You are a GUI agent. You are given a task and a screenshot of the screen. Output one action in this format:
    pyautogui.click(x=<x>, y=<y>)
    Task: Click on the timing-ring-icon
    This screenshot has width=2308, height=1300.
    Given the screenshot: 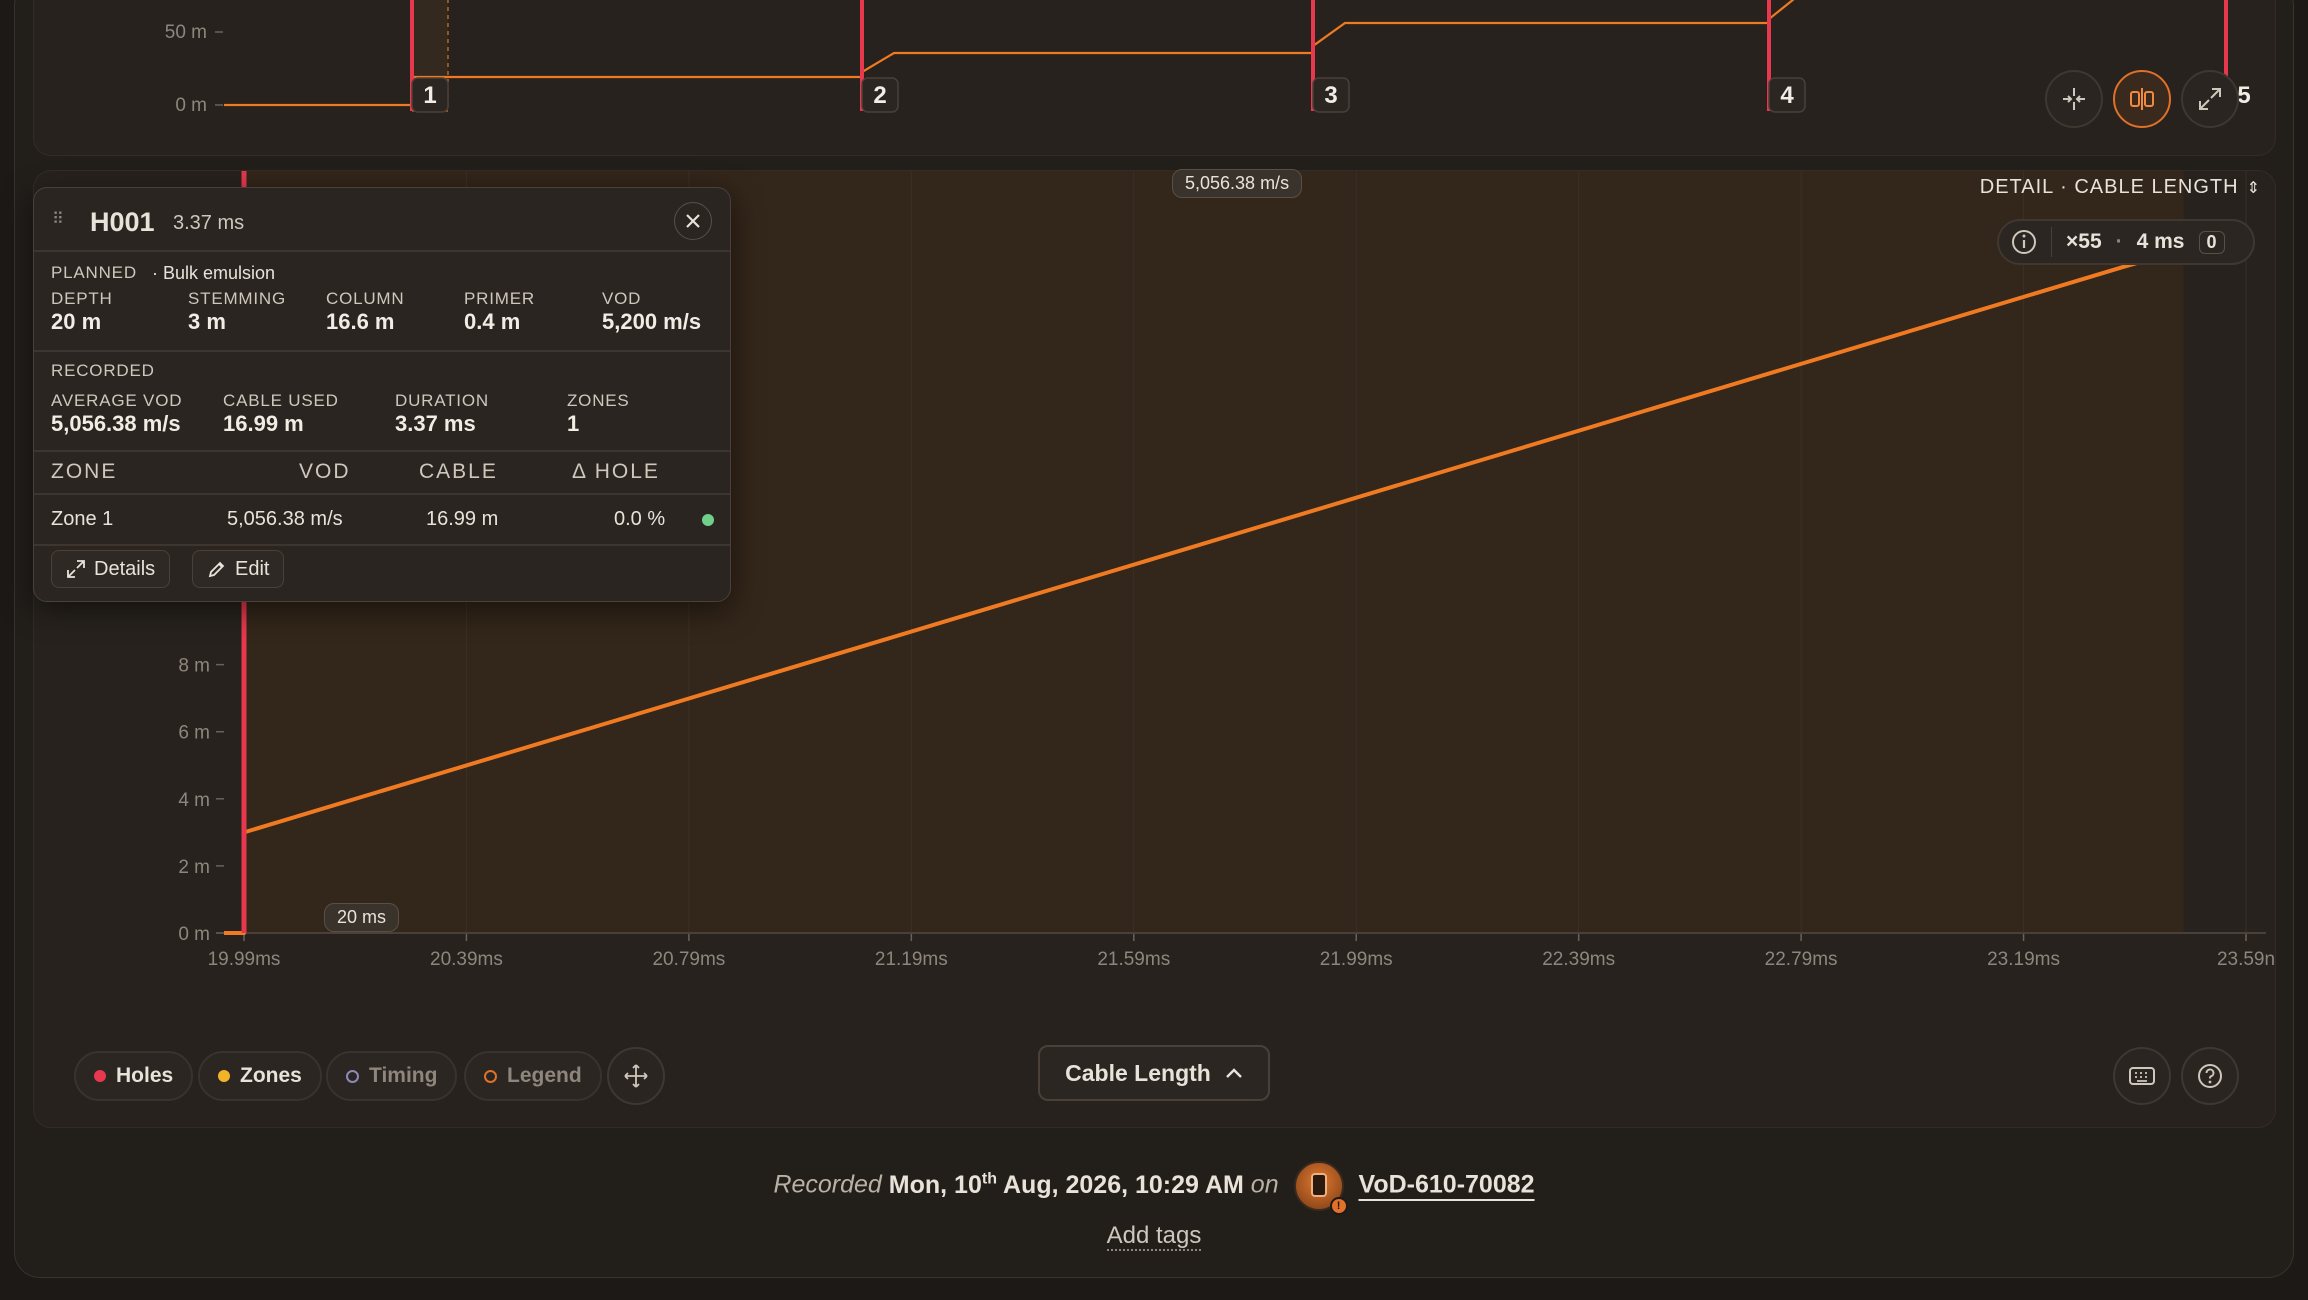 What is the action you would take?
    pyautogui.click(x=352, y=1076)
    